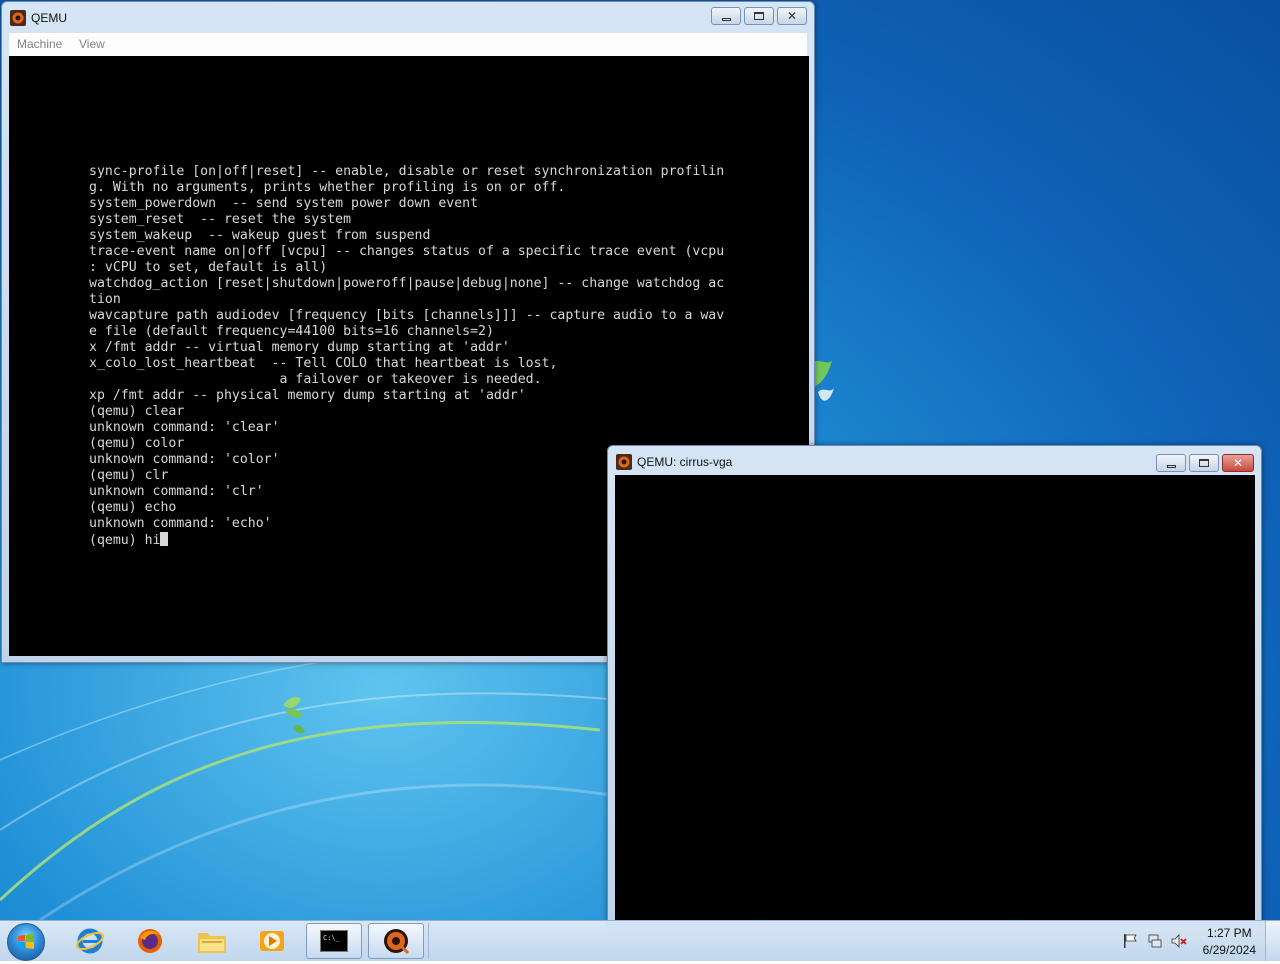 The width and height of the screenshot is (1280, 964). What do you see at coordinates (129, 475) in the screenshot?
I see `console-line: (qemu) clr` at bounding box center [129, 475].